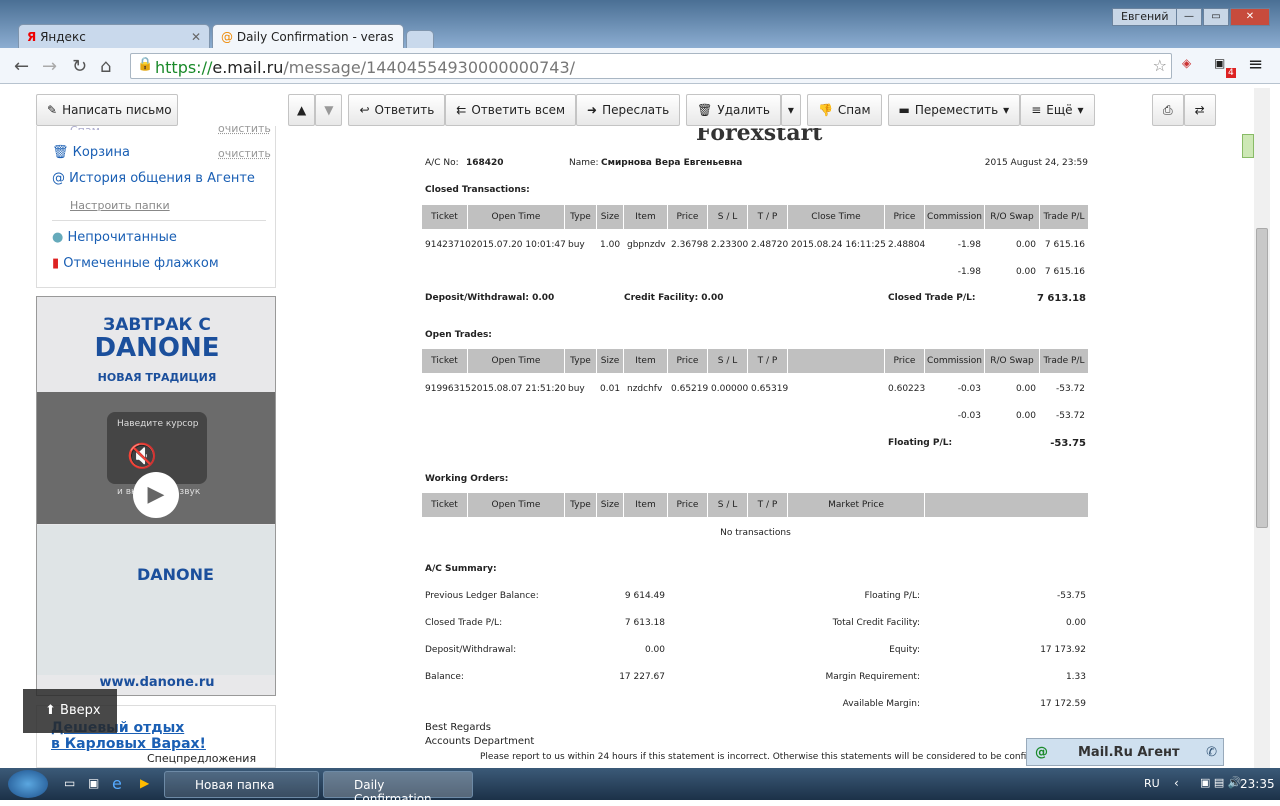  Describe the element at coordinates (1186, 63) in the screenshot. I see `extension-icon: ◈` at that location.